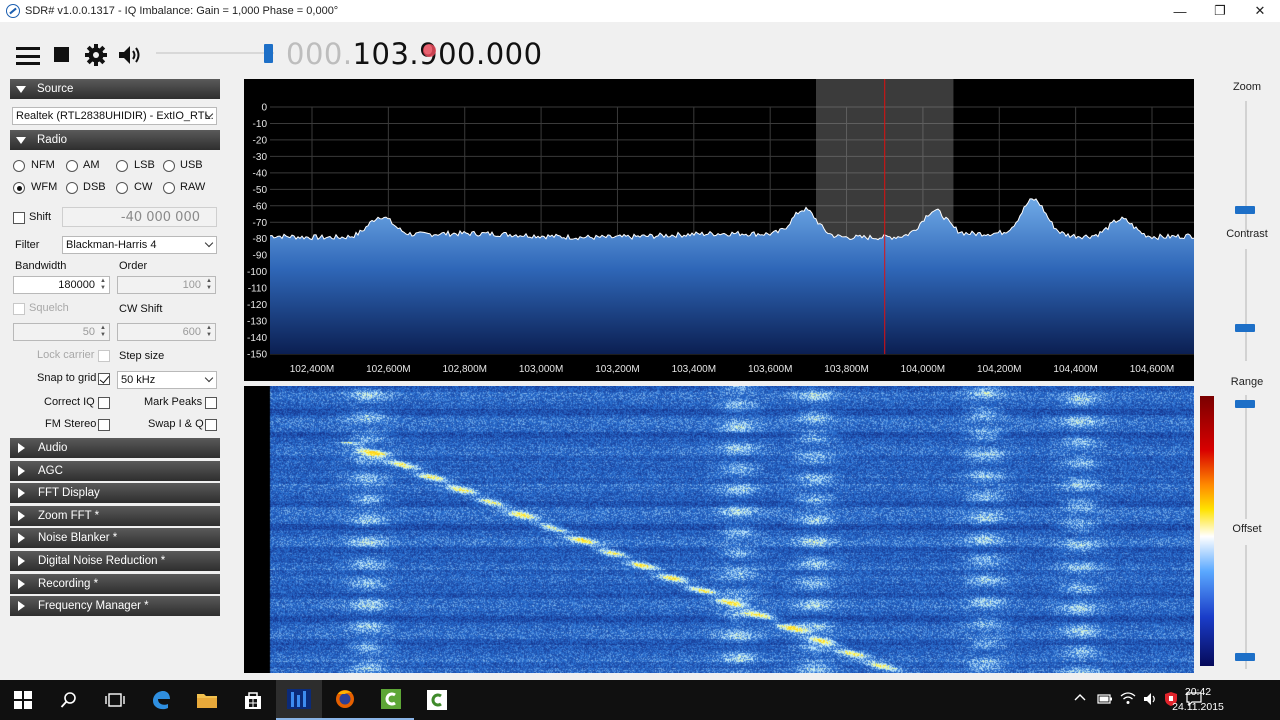 This screenshot has height=720, width=1280. Describe the element at coordinates (161, 700) in the screenshot. I see `taskbar-edge` at that location.